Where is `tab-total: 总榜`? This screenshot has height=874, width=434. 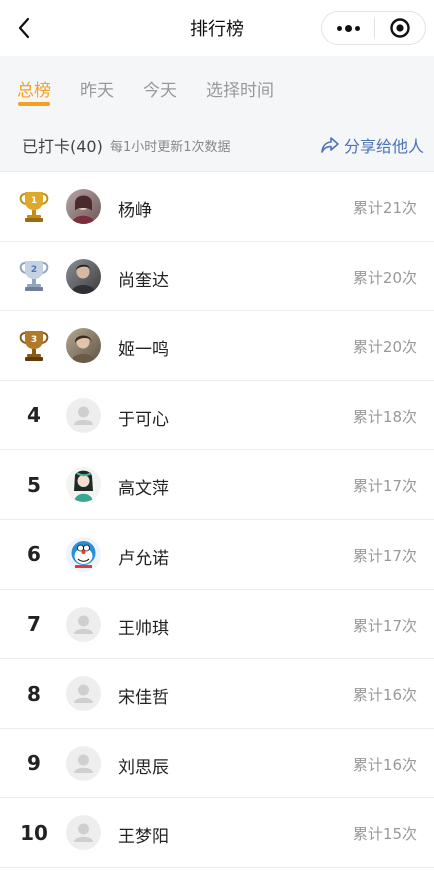 tab-total: 总榜 is located at coordinates (34, 88).